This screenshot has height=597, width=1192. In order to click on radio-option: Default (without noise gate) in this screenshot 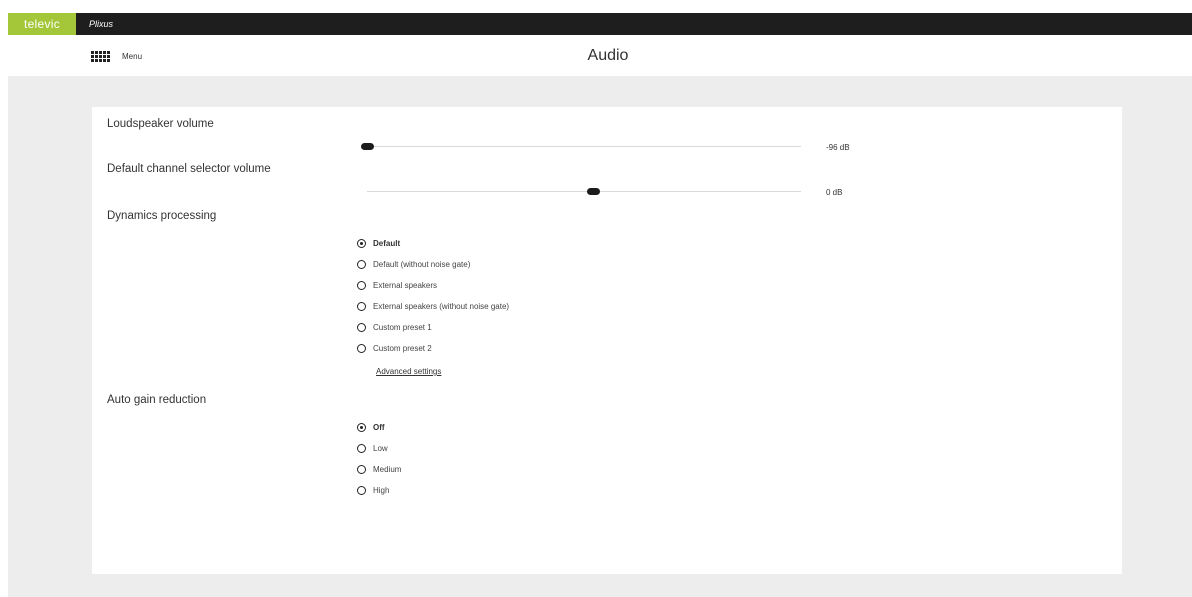, I will do `click(433, 264)`.